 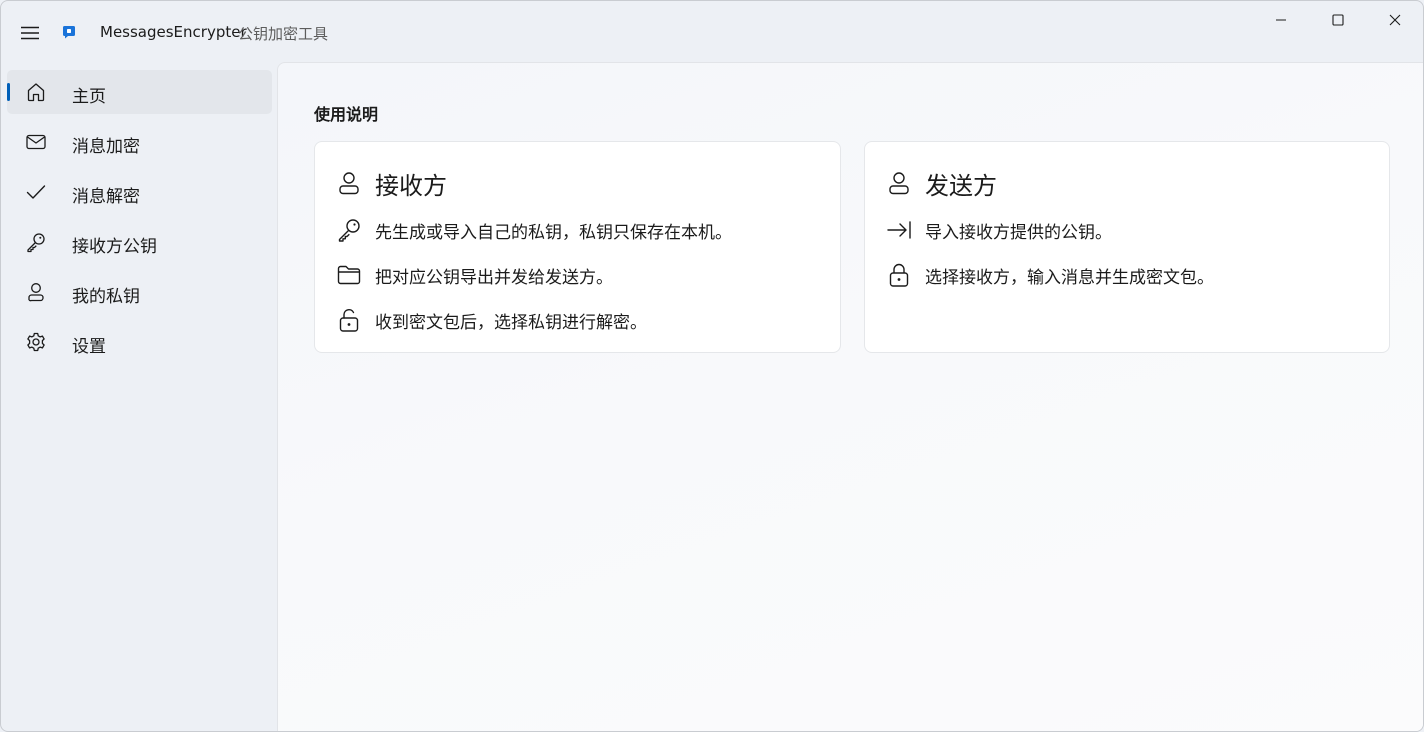 I want to click on sidebar-item-label: 设置, so click(x=89, y=347).